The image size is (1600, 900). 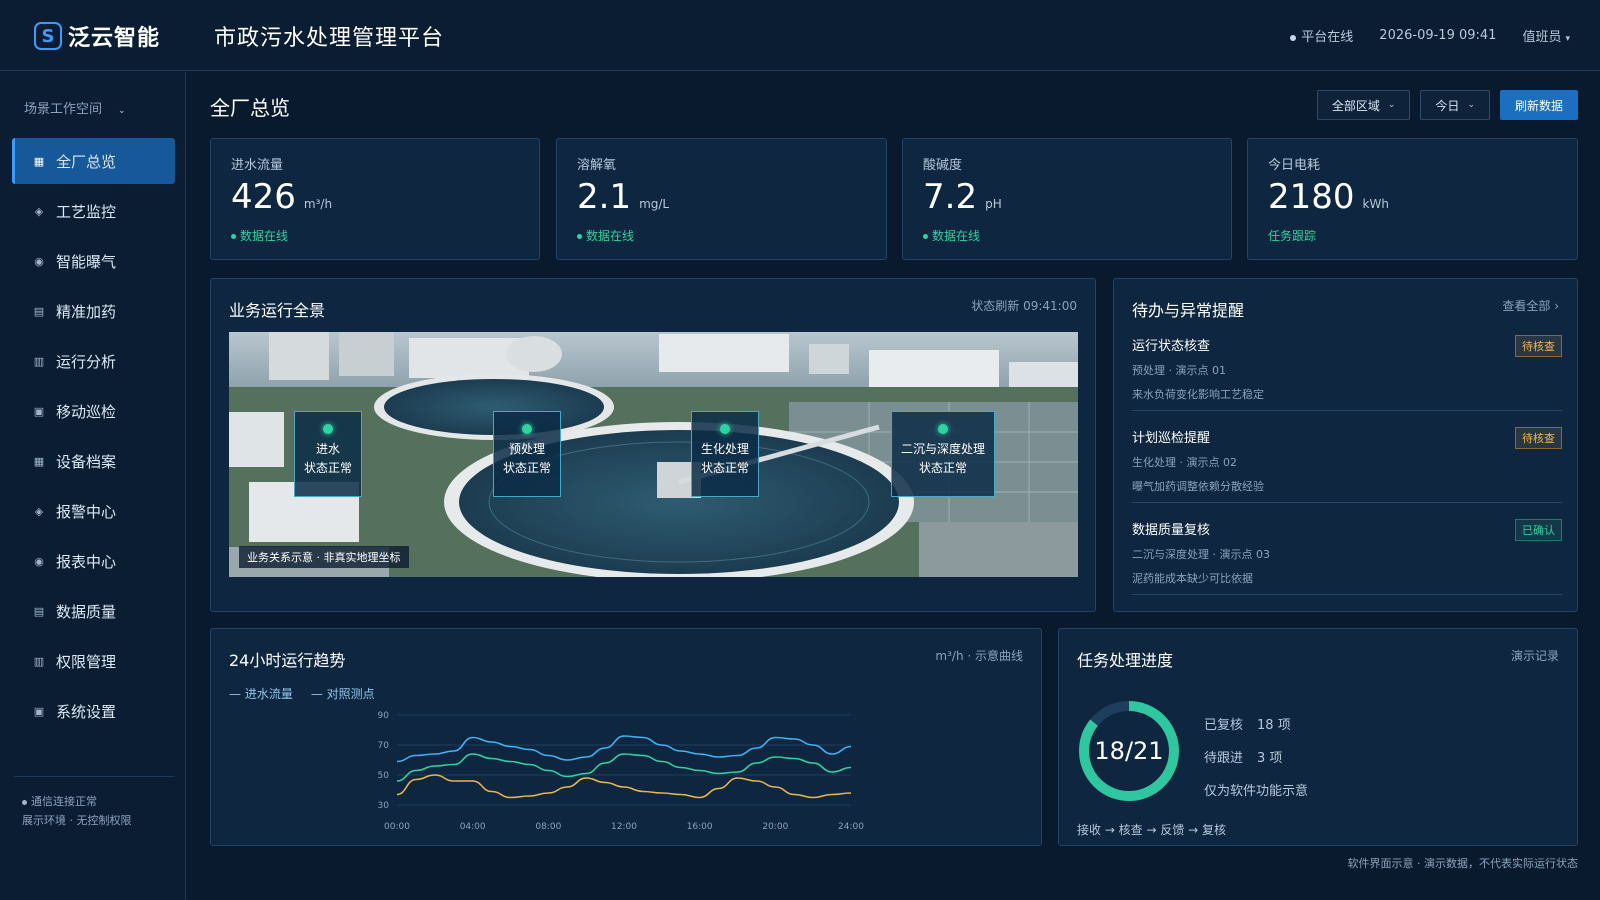 I want to click on kpi-value: 2.1 mg/L, so click(x=623, y=197).